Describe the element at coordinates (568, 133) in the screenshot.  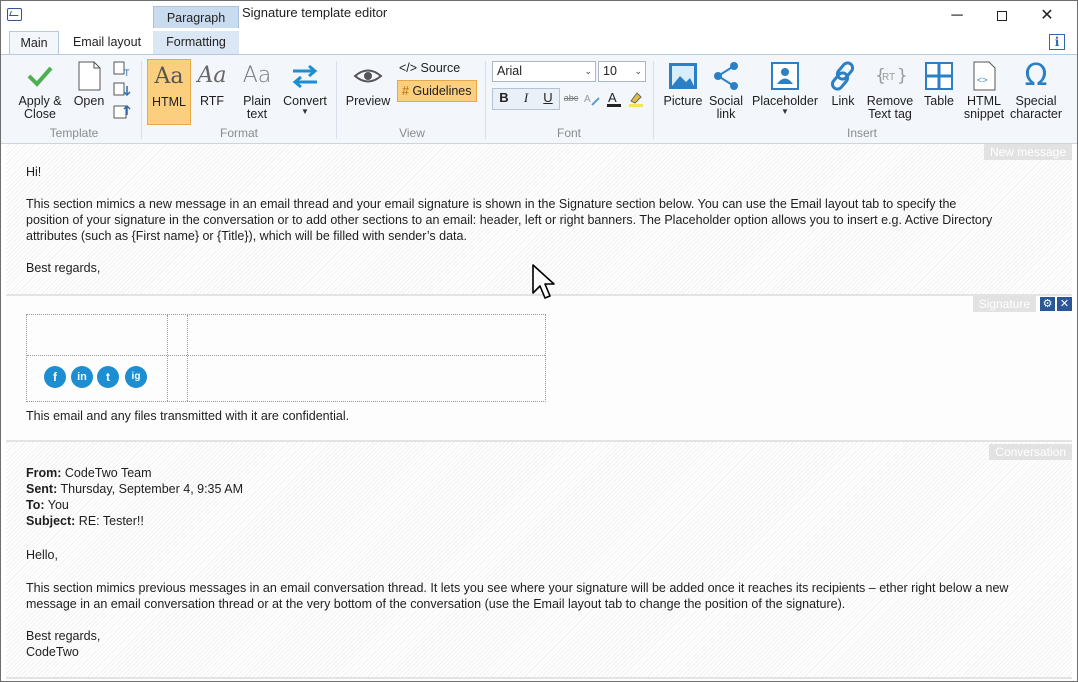
I see `group-label-font: Font` at that location.